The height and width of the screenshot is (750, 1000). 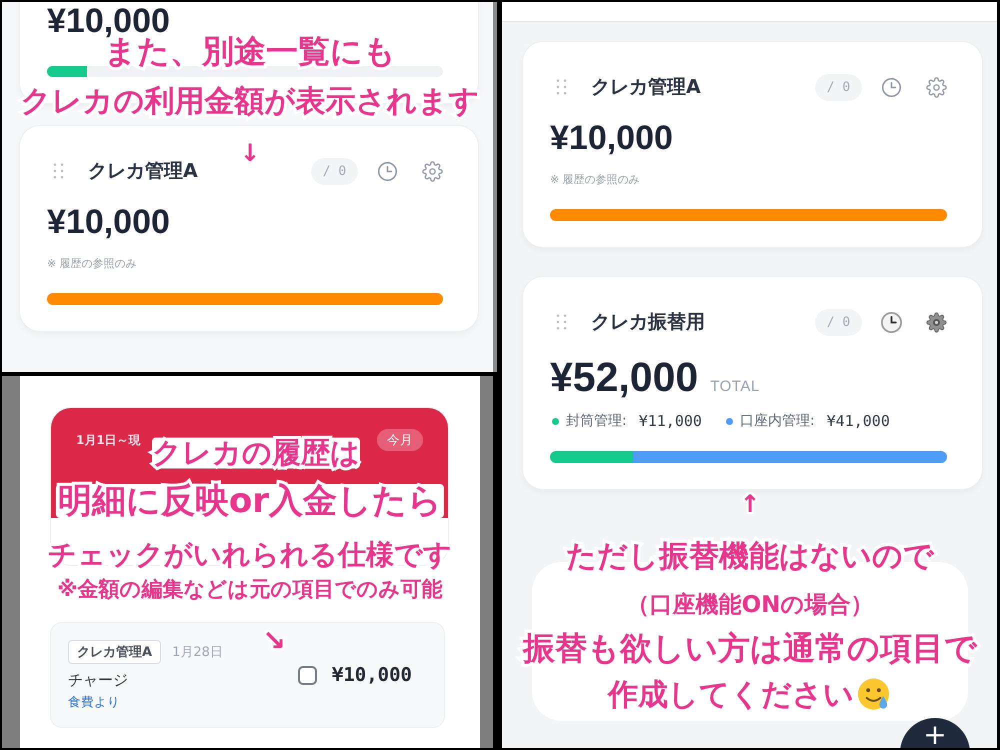 What do you see at coordinates (750, 557) in the screenshot?
I see `annotation-text: ただし振替機能はないので` at bounding box center [750, 557].